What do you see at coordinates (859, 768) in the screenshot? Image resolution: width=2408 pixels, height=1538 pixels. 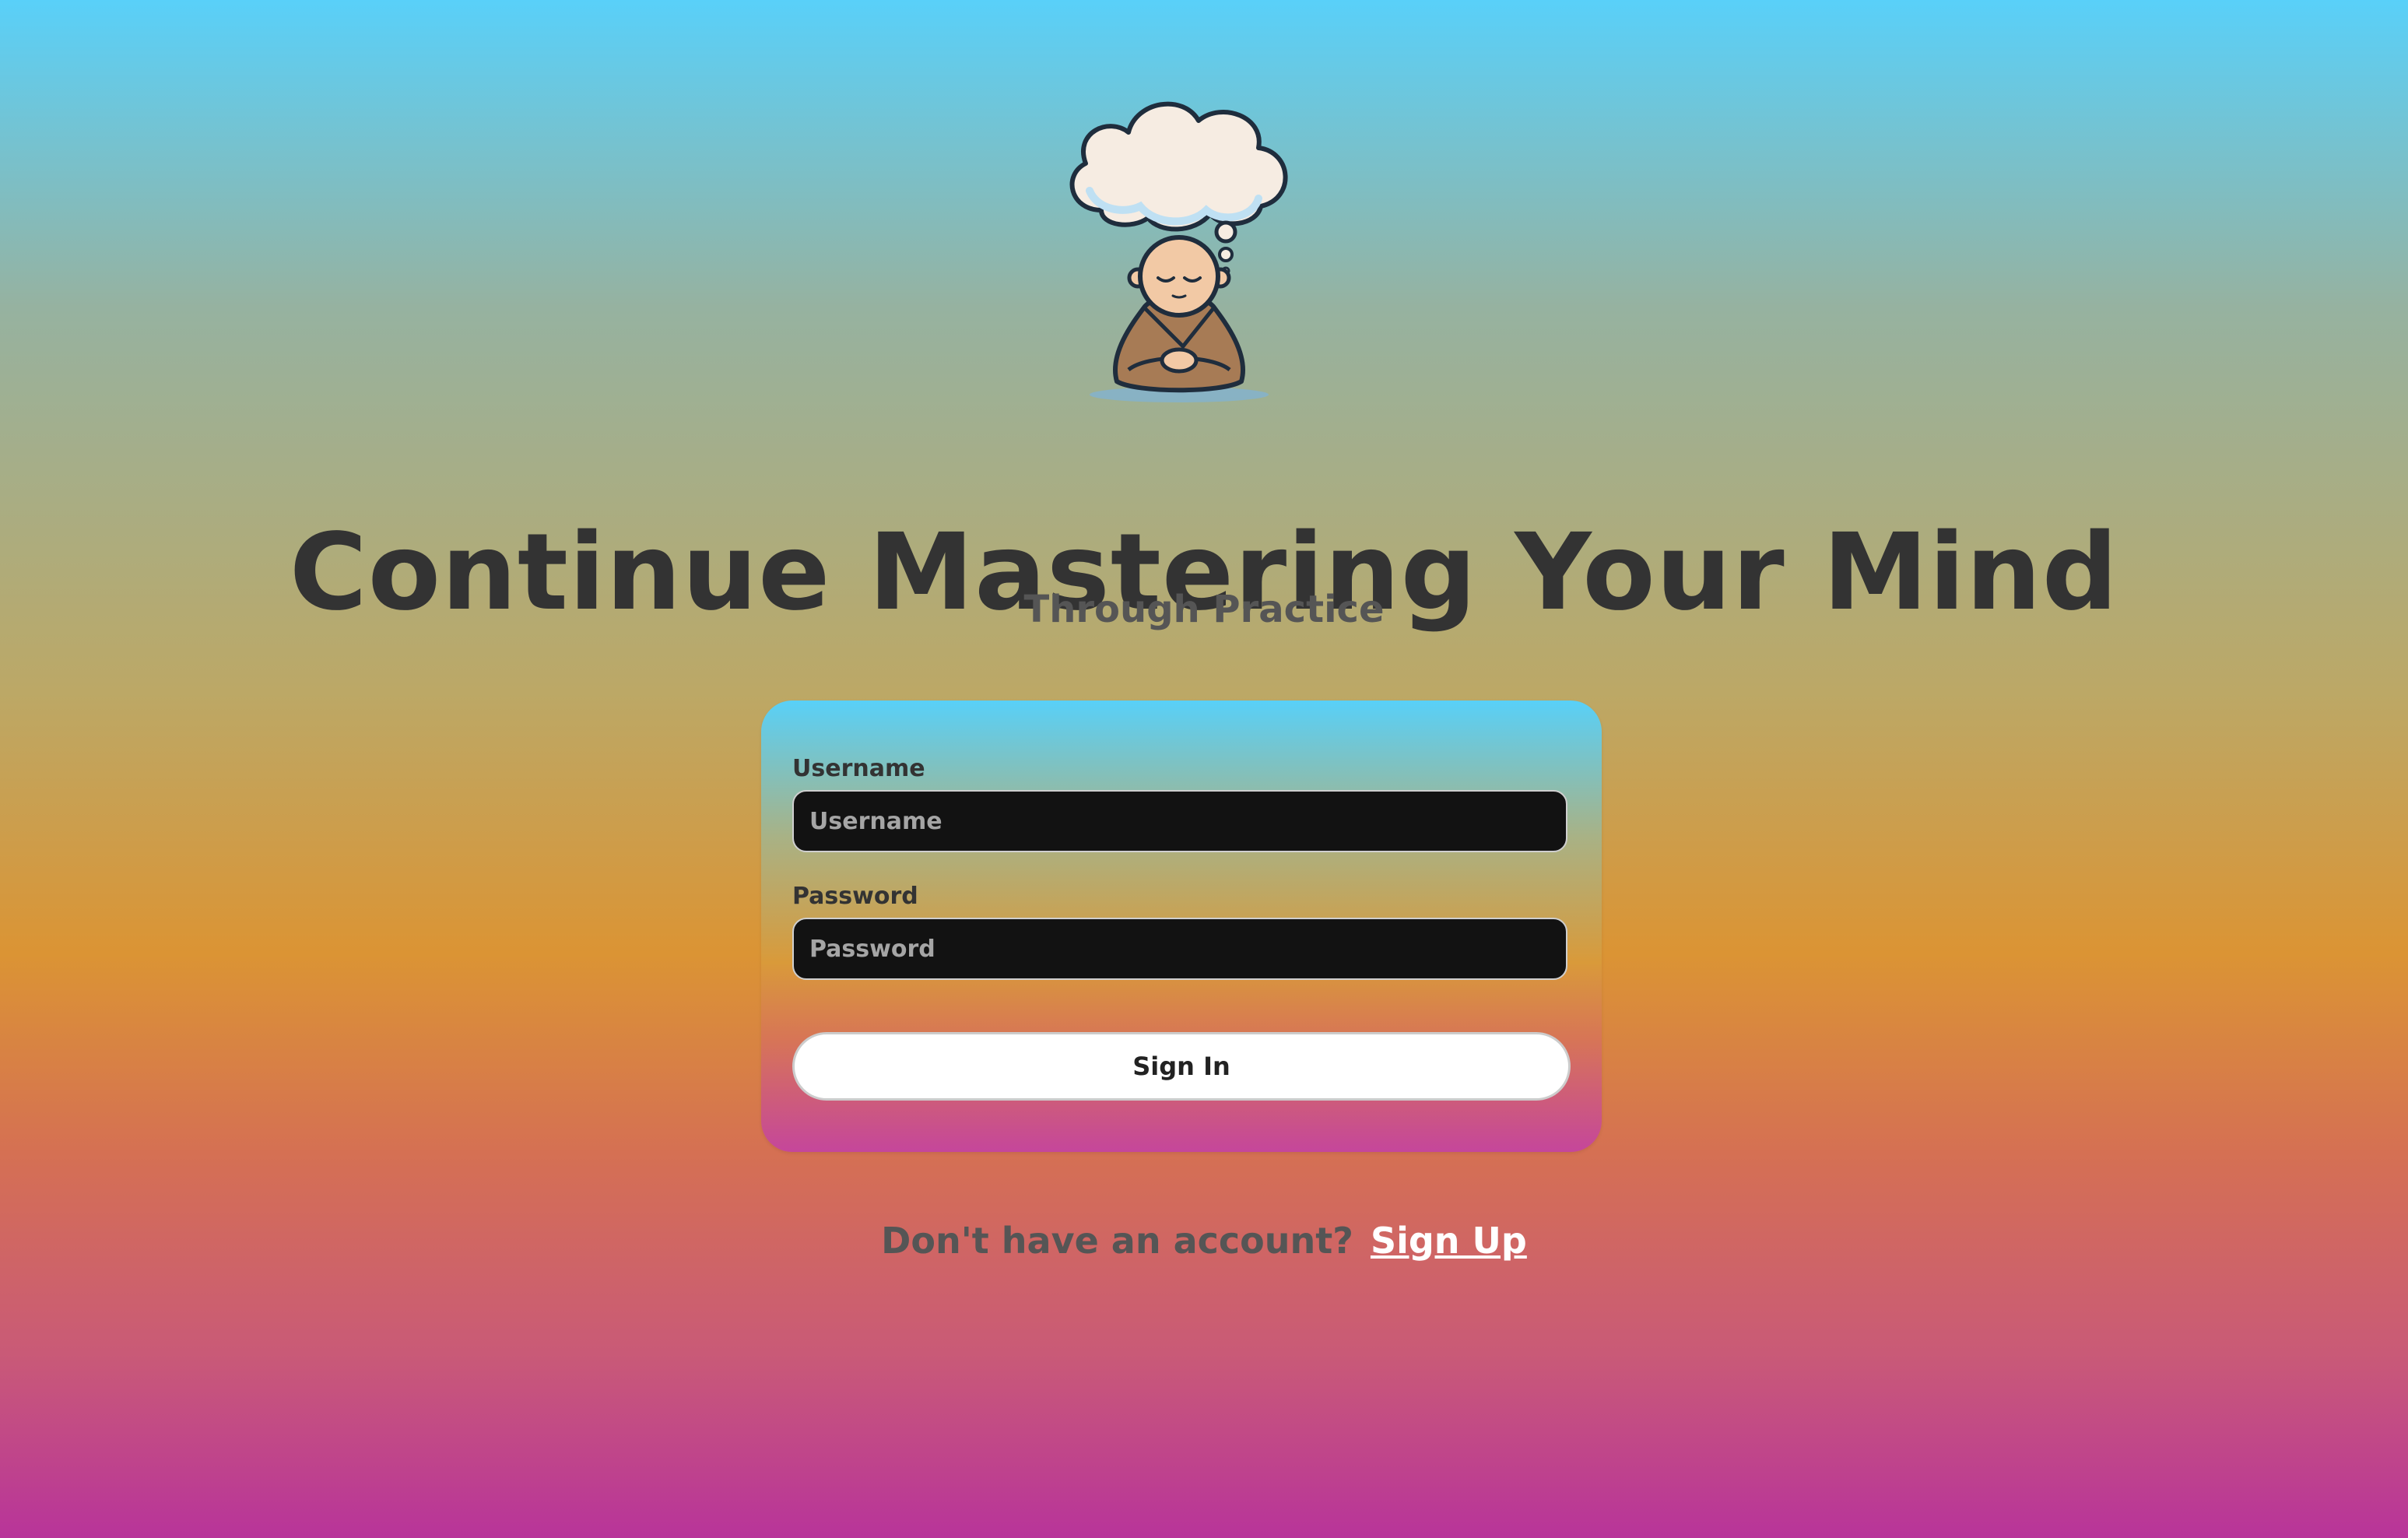 I see `username-label: Username` at bounding box center [859, 768].